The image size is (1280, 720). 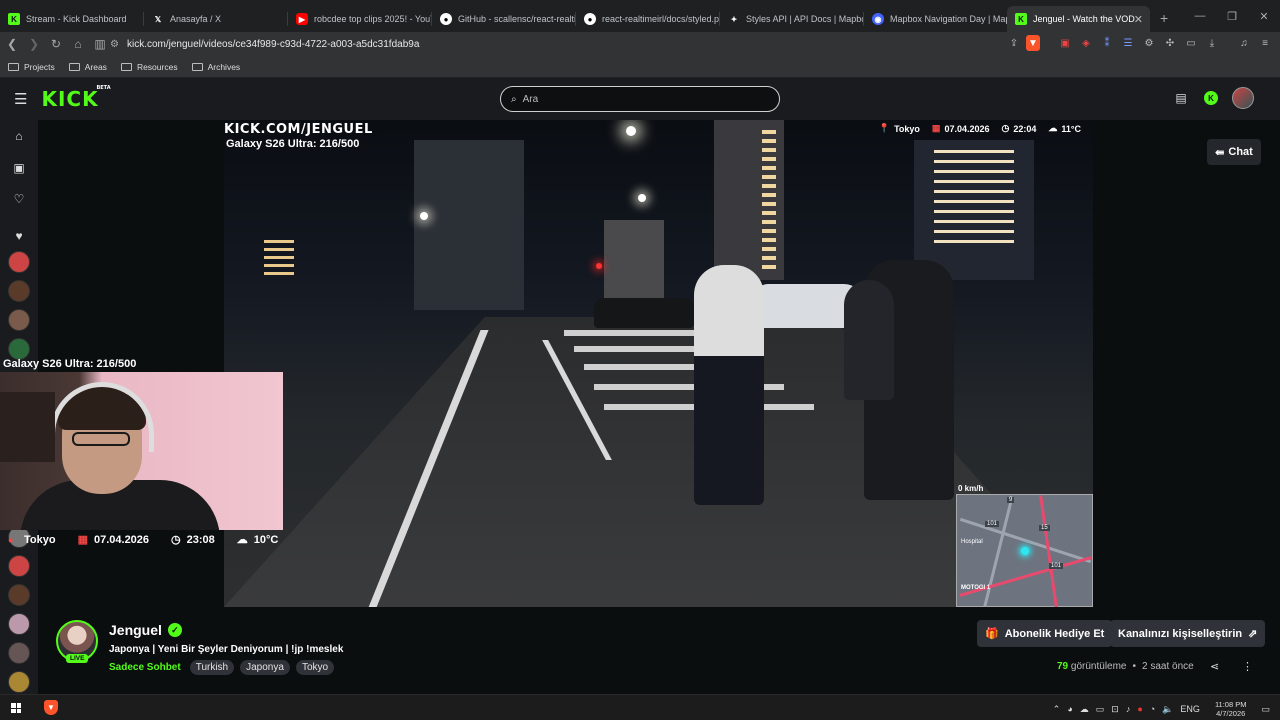 I want to click on browser-tab-active: K Jenguel - Watch the VOD ✕, so click(x=1078, y=19).